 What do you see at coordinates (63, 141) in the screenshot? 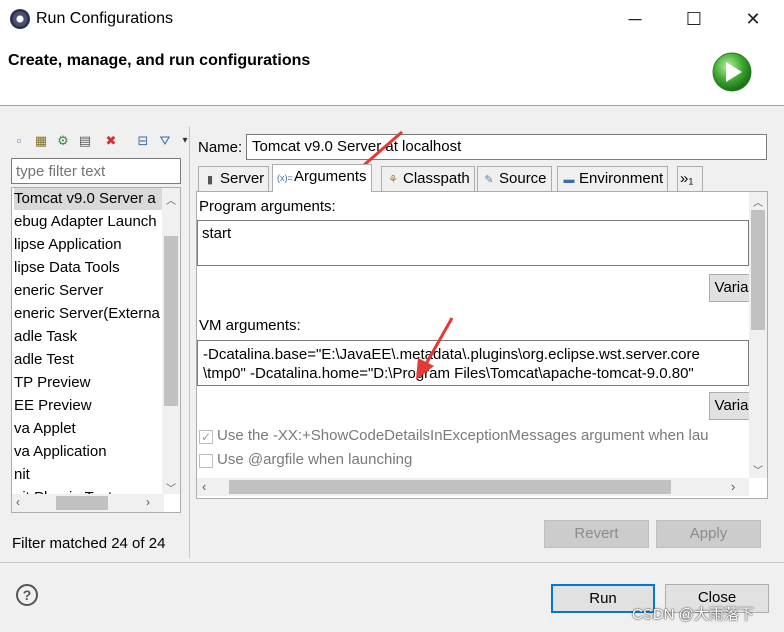
I see `export-icon: ⚙` at bounding box center [63, 141].